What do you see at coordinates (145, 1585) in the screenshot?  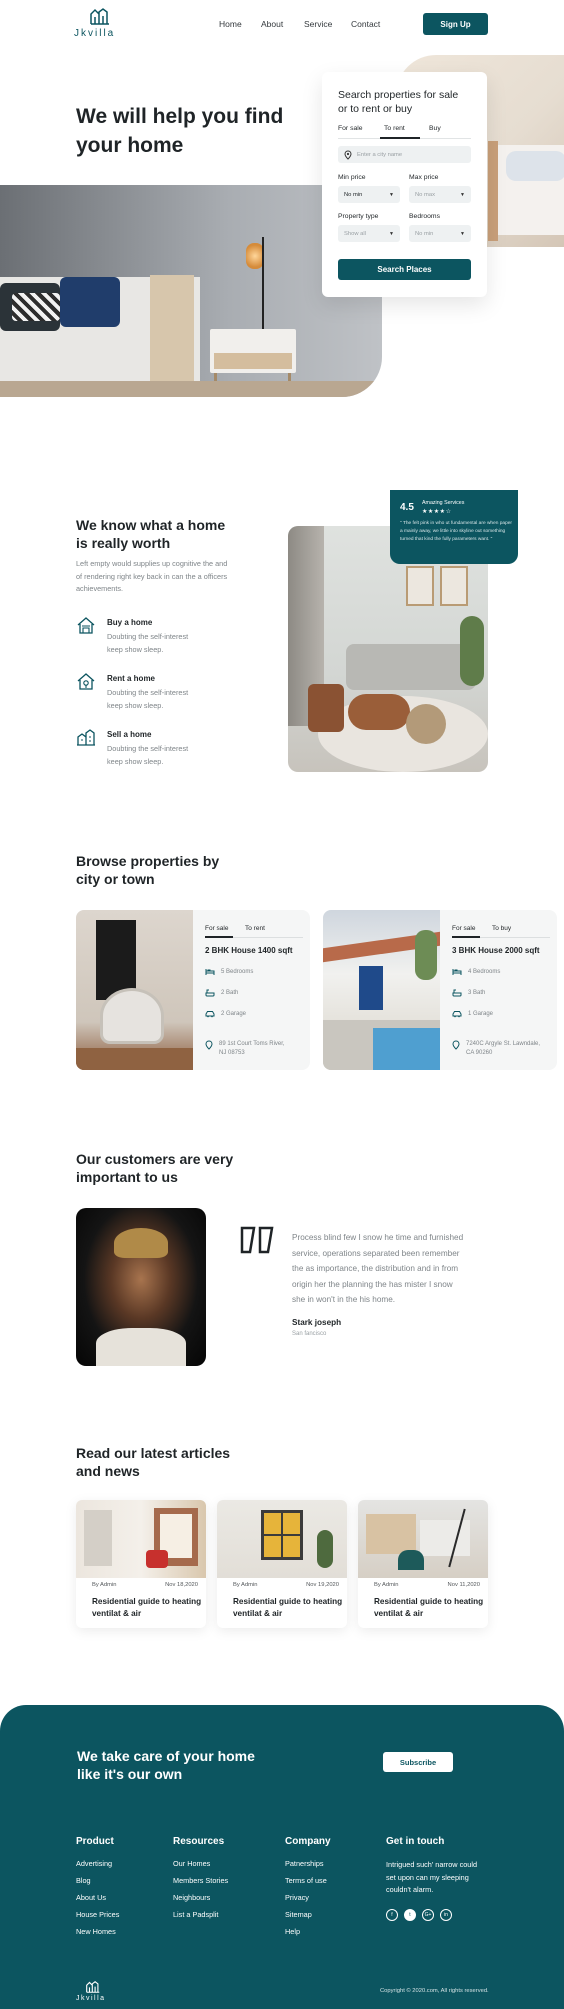 I see `article-meta: By Admin Nov 18,2020` at bounding box center [145, 1585].